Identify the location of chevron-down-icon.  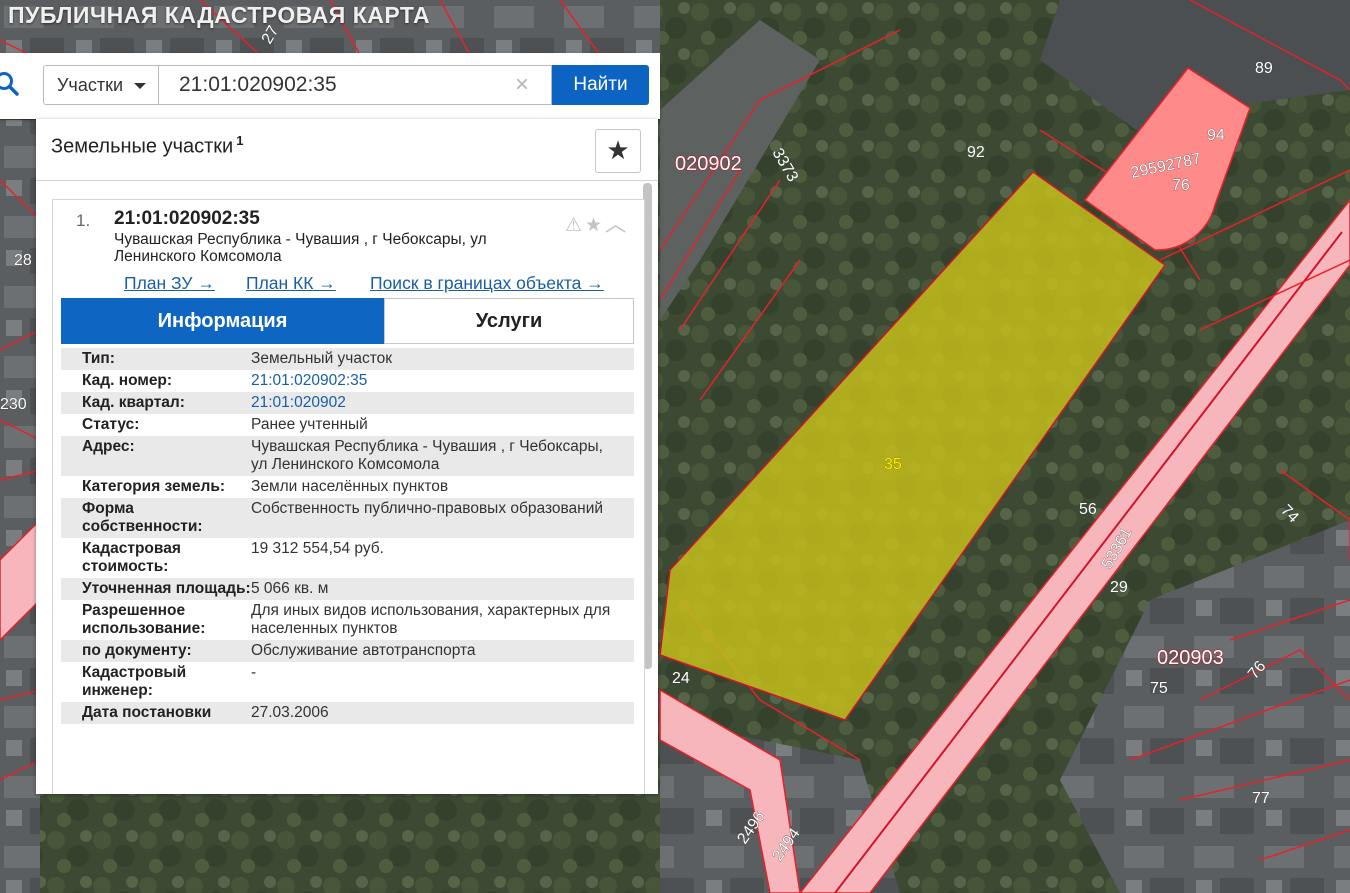
(140, 86).